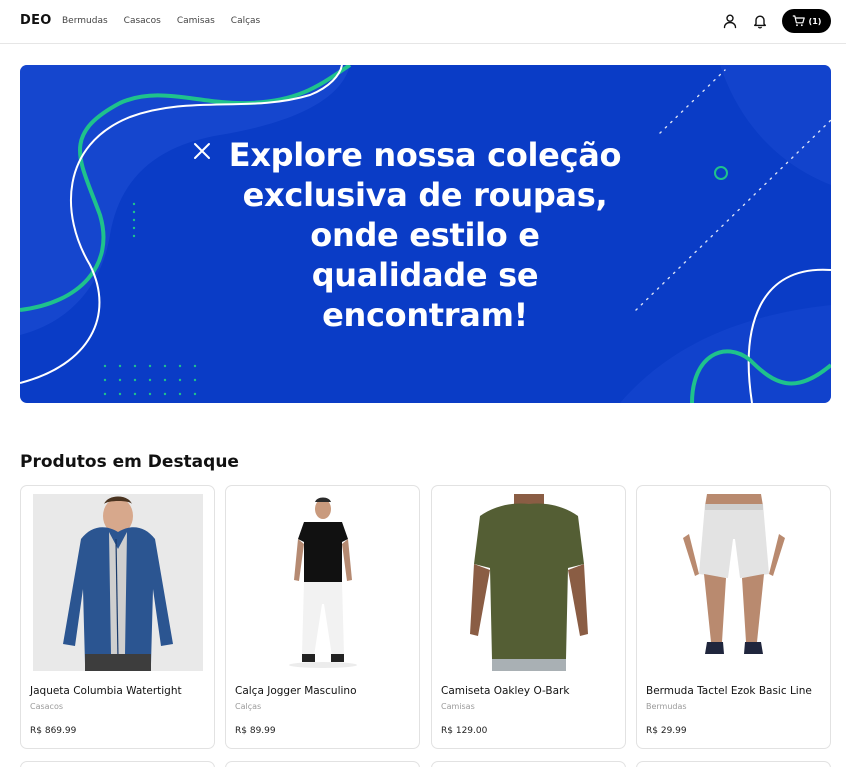  Describe the element at coordinates (423, 22) in the screenshot. I see `top-header: DEO Bermudas Casacos Camisas Calças (1)` at that location.